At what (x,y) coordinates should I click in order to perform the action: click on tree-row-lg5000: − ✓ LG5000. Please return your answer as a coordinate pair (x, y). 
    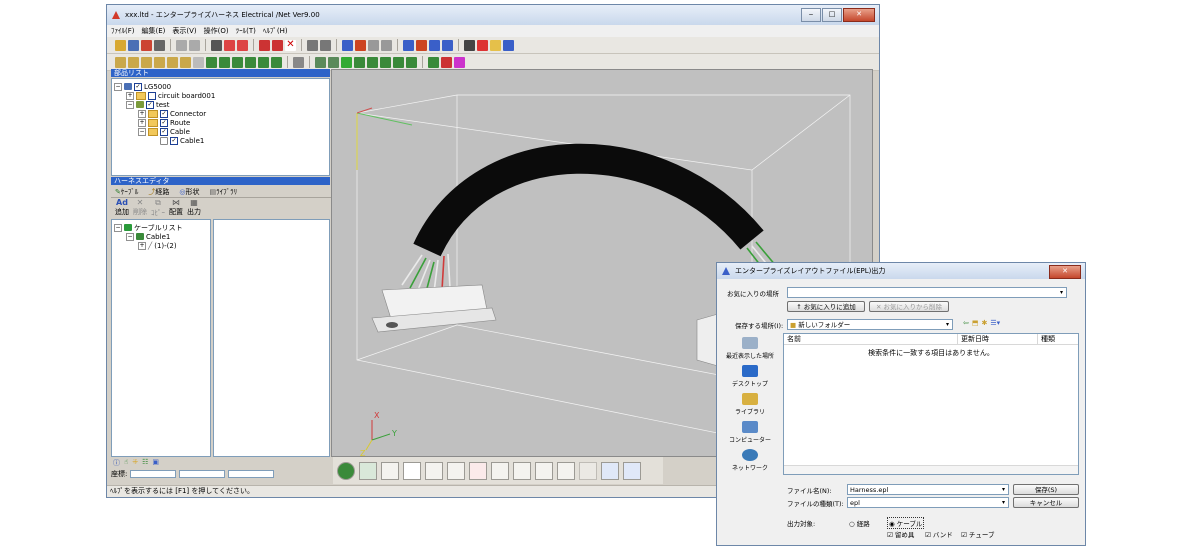
    Looking at the image, I should click on (142, 86).